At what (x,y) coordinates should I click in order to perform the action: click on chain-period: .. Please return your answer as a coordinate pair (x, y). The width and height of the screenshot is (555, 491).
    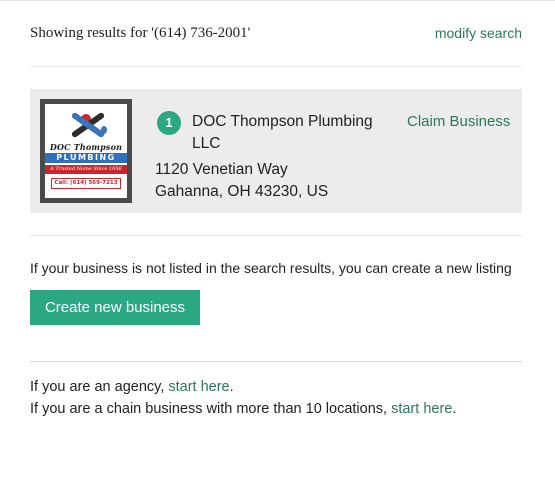
    Looking at the image, I should click on (454, 409).